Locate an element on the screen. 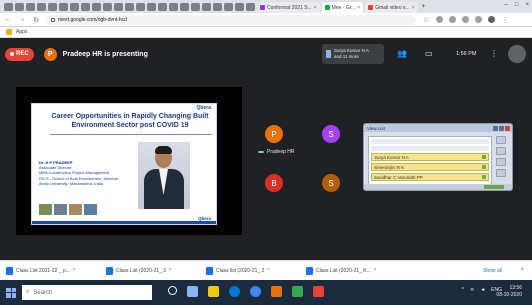 This screenshot has height=305, width=532. show-all-link: Show all is located at coordinates (492, 271).